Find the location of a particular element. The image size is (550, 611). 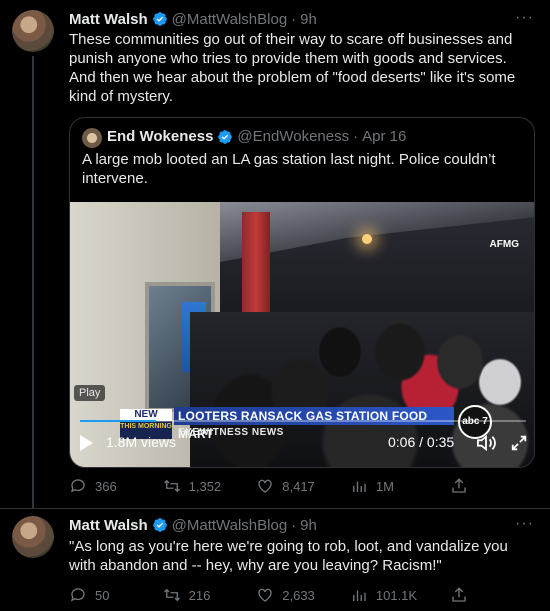

like-count: 2,633 is located at coordinates (298, 595).